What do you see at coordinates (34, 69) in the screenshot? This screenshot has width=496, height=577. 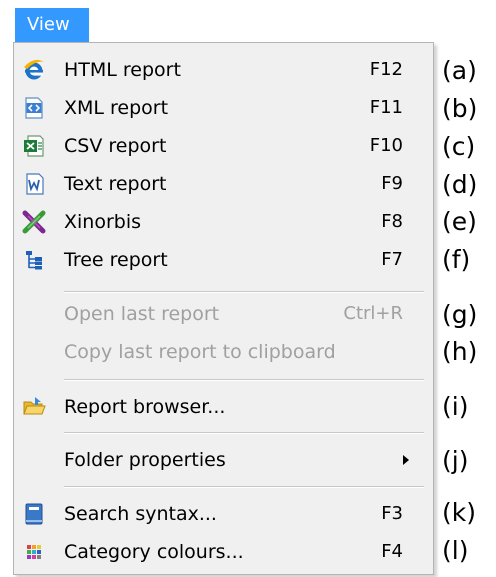 I see `internet-explorer-icon` at bounding box center [34, 69].